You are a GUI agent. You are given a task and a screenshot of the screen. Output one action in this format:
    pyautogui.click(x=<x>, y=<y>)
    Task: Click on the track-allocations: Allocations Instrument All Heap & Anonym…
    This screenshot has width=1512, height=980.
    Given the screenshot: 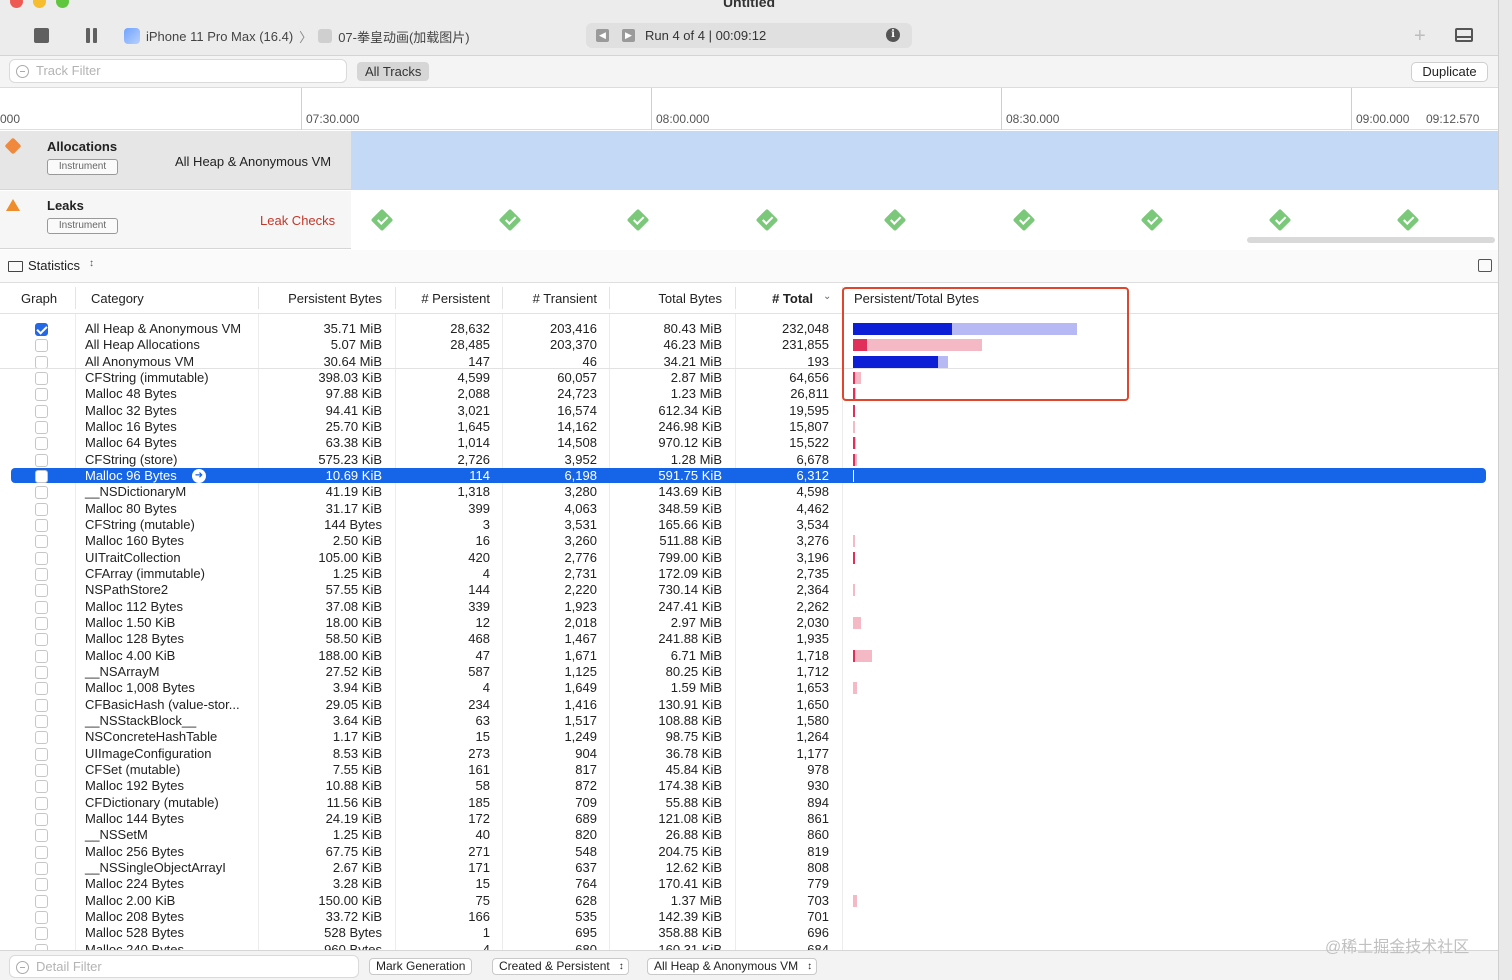 What is the action you would take?
    pyautogui.click(x=749, y=160)
    